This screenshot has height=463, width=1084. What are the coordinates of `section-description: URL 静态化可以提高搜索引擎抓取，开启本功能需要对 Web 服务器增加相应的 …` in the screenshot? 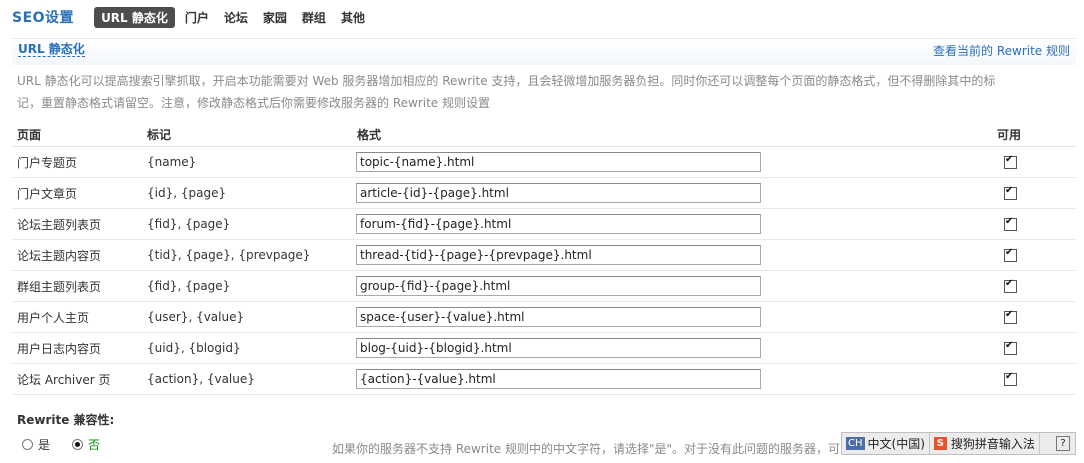 It's located at (506, 92).